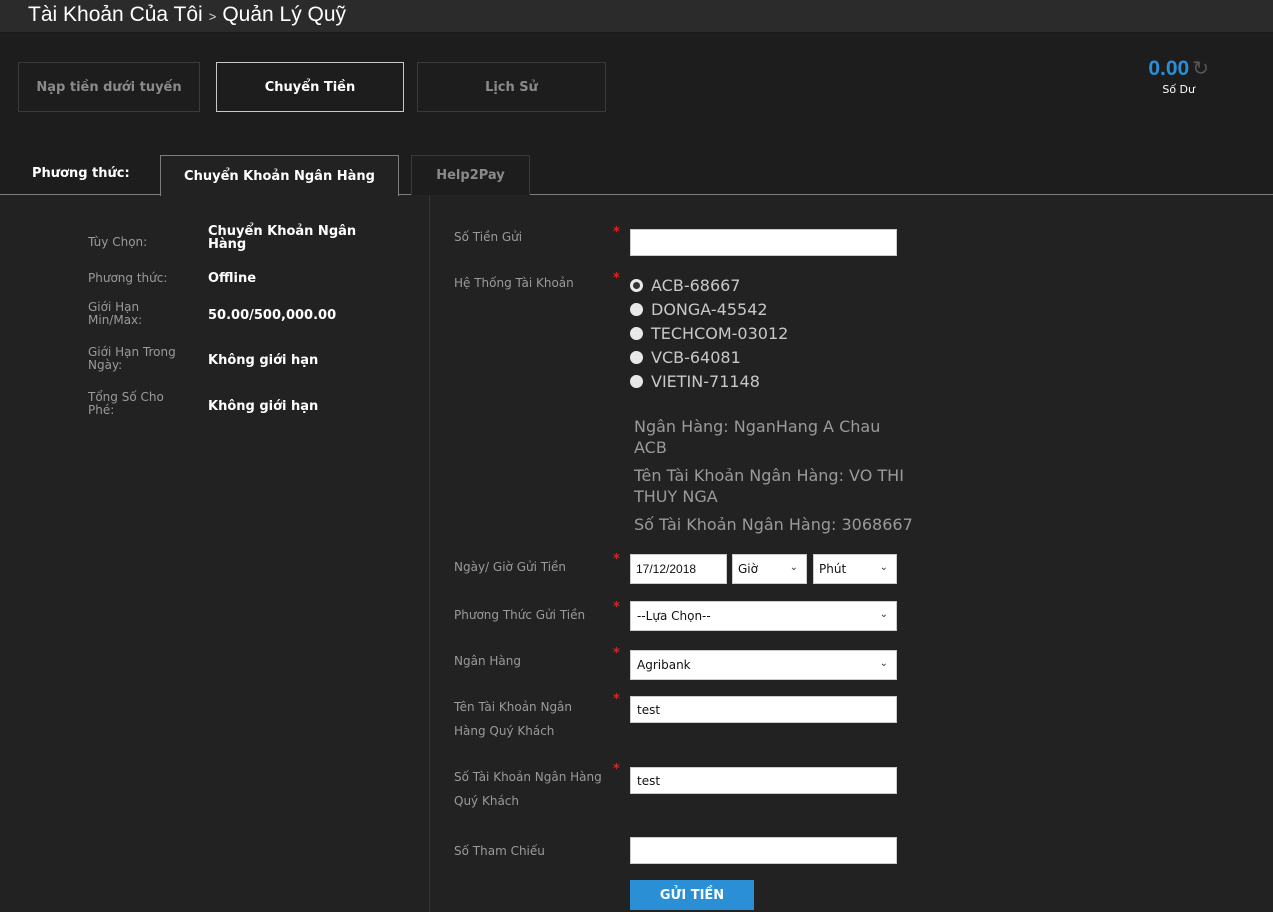 The height and width of the screenshot is (912, 1273). I want to click on radio-label: VCB-64081, so click(696, 357).